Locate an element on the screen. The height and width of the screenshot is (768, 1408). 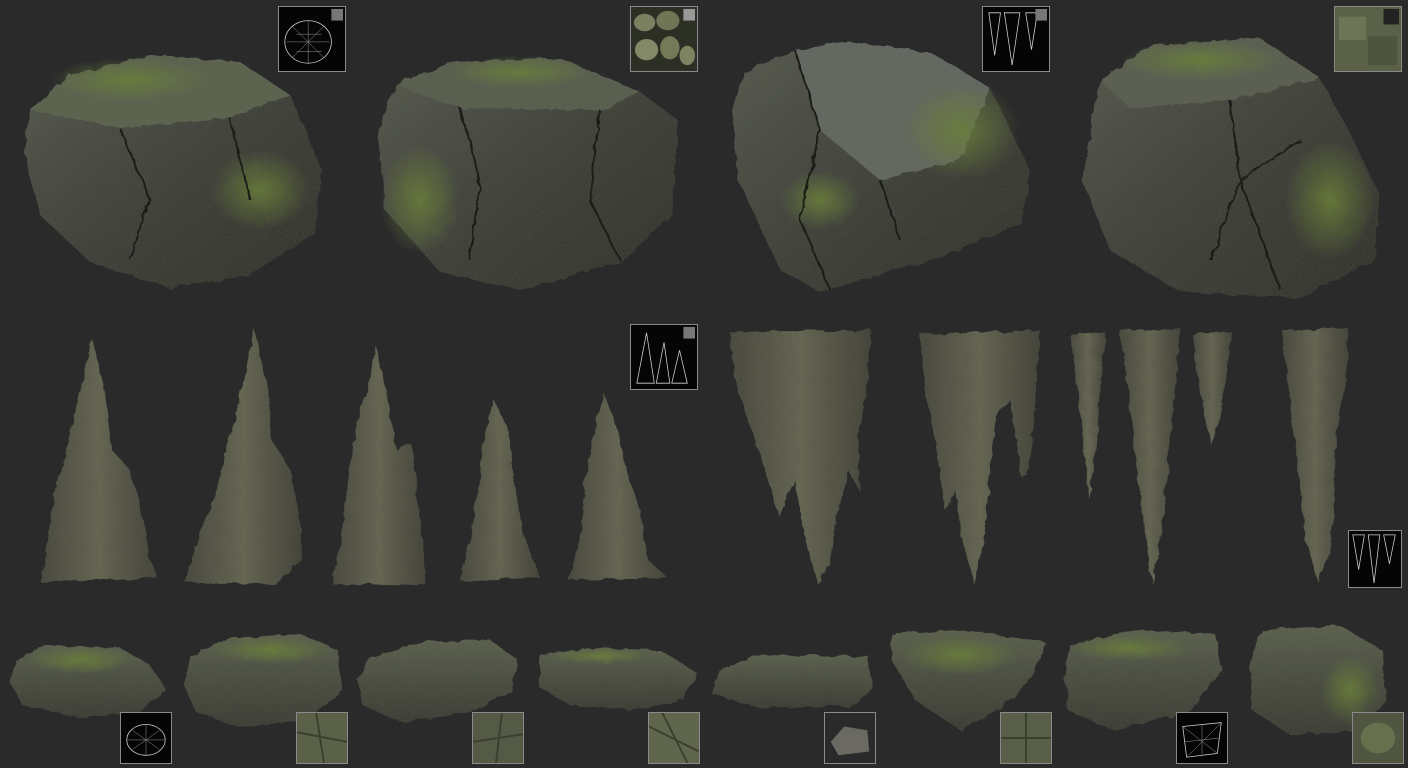
texture-atlas-icon is located at coordinates (664, 39).